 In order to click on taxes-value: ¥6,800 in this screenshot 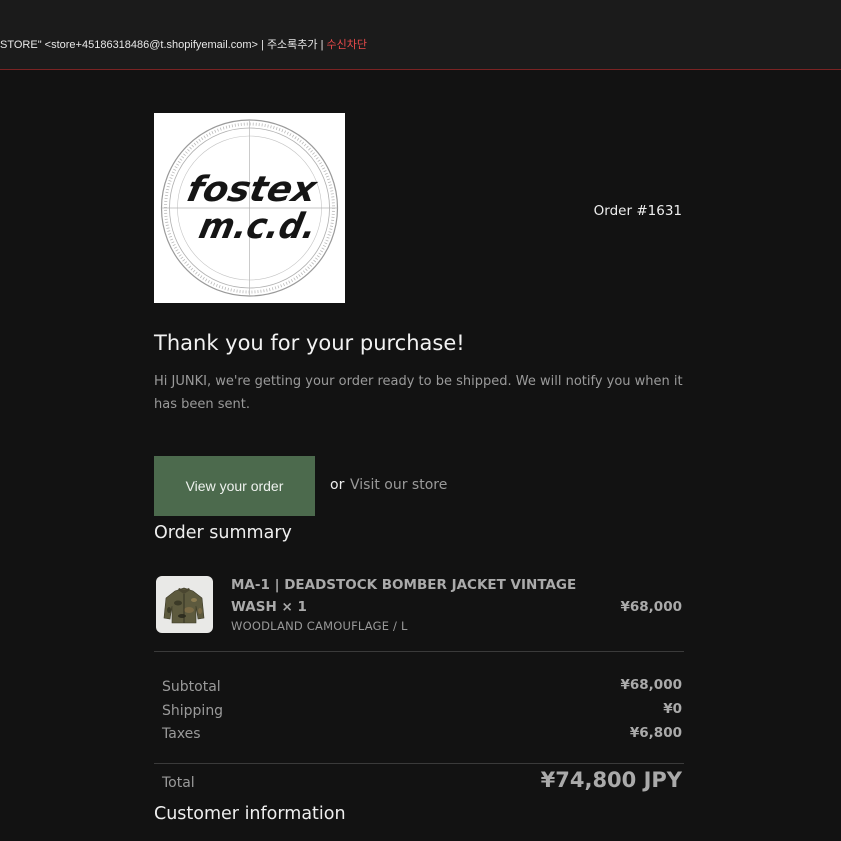, I will do `click(655, 733)`.